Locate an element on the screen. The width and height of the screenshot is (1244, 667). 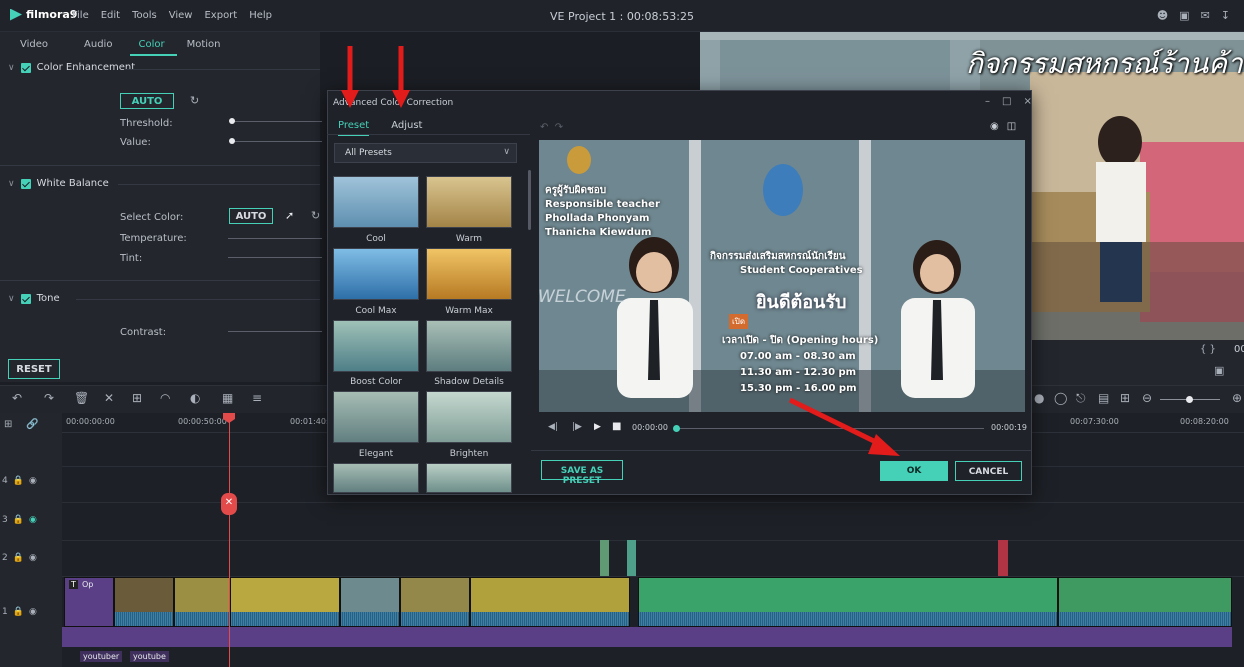
threshold-slider-knob is located at coordinates (232, 121).